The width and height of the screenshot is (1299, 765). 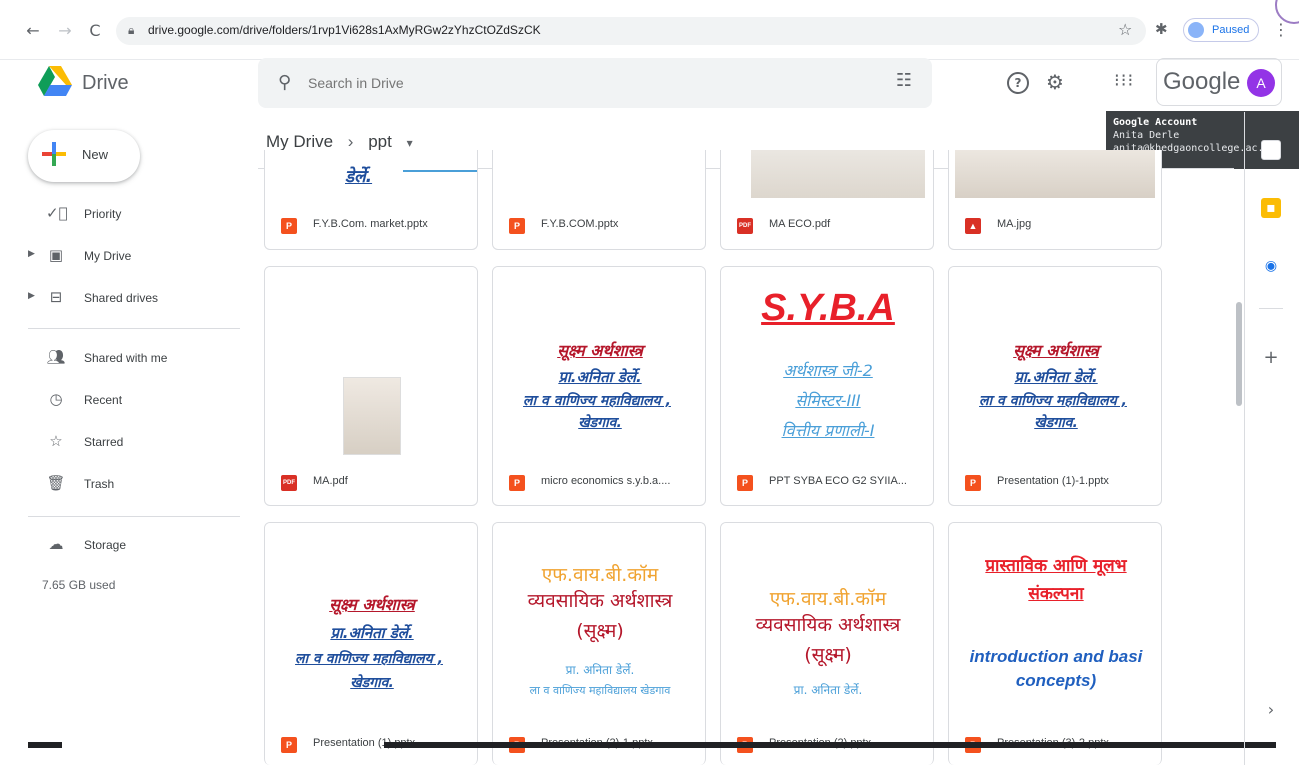 I want to click on file-thumbnail: डेर्ले., so click(x=371, y=176).